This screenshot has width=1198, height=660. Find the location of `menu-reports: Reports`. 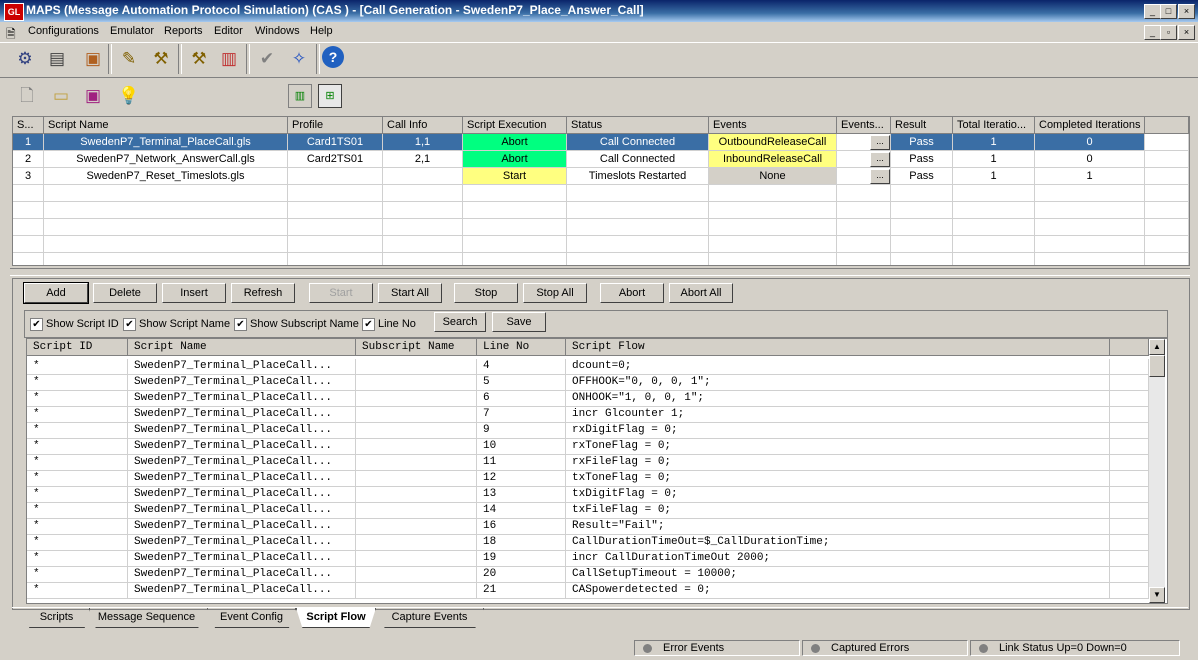

menu-reports: Reports is located at coordinates (183, 31).